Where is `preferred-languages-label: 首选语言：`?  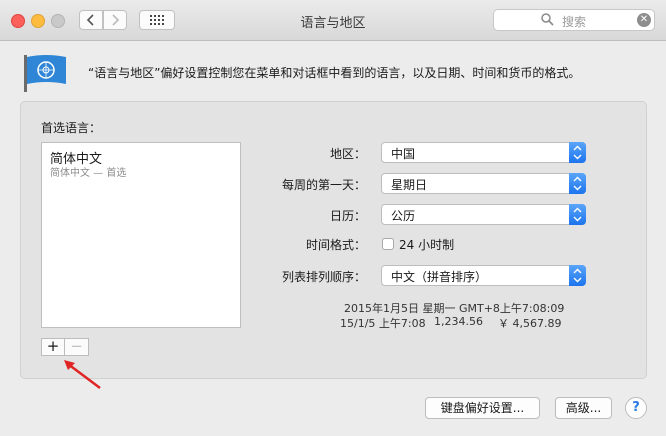 preferred-languages-label: 首选语言： is located at coordinates (71, 128).